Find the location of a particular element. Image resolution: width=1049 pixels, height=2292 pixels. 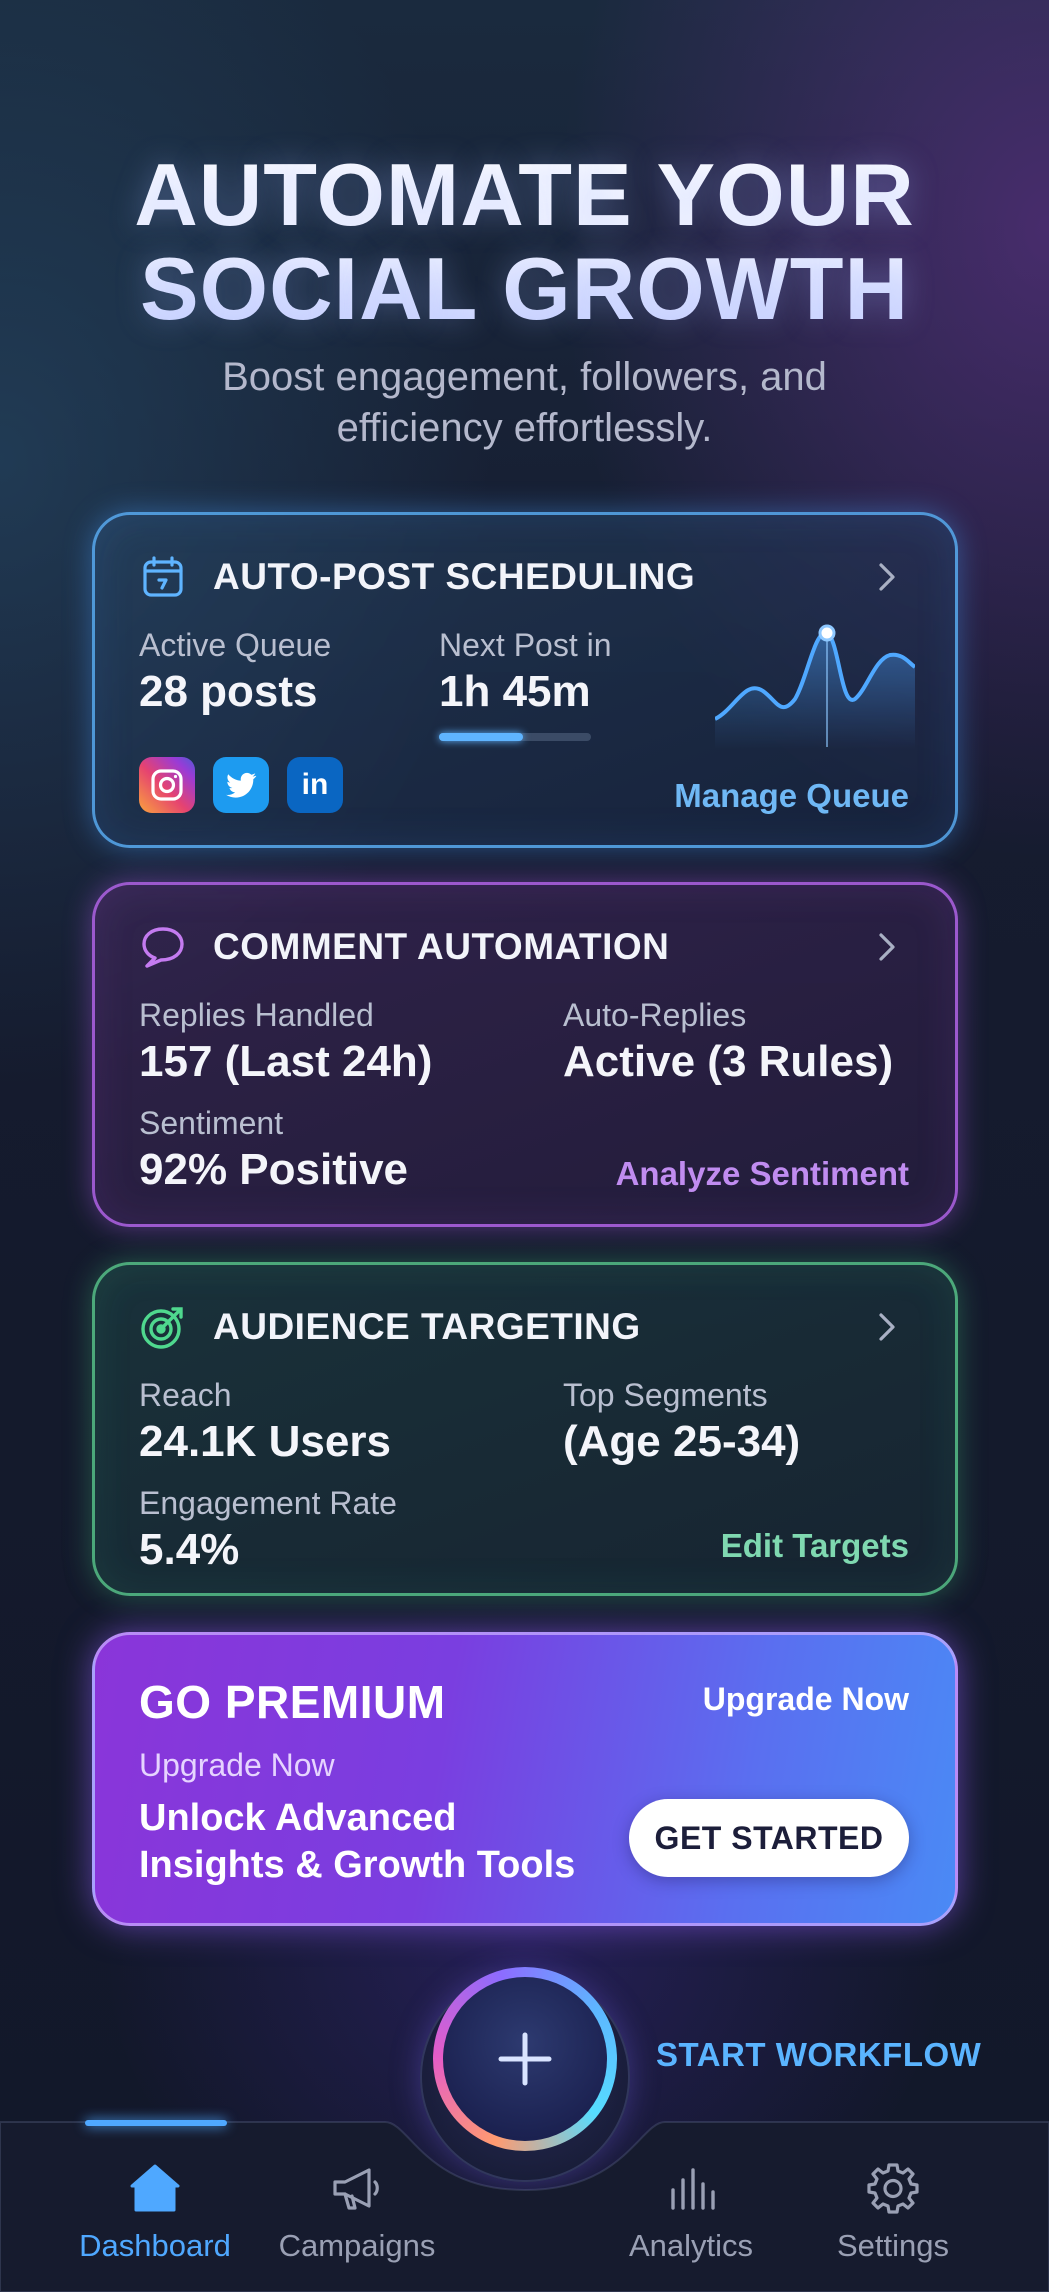

top-segments-stat: Top Segments (Age 25-34) is located at coordinates (681, 1422).